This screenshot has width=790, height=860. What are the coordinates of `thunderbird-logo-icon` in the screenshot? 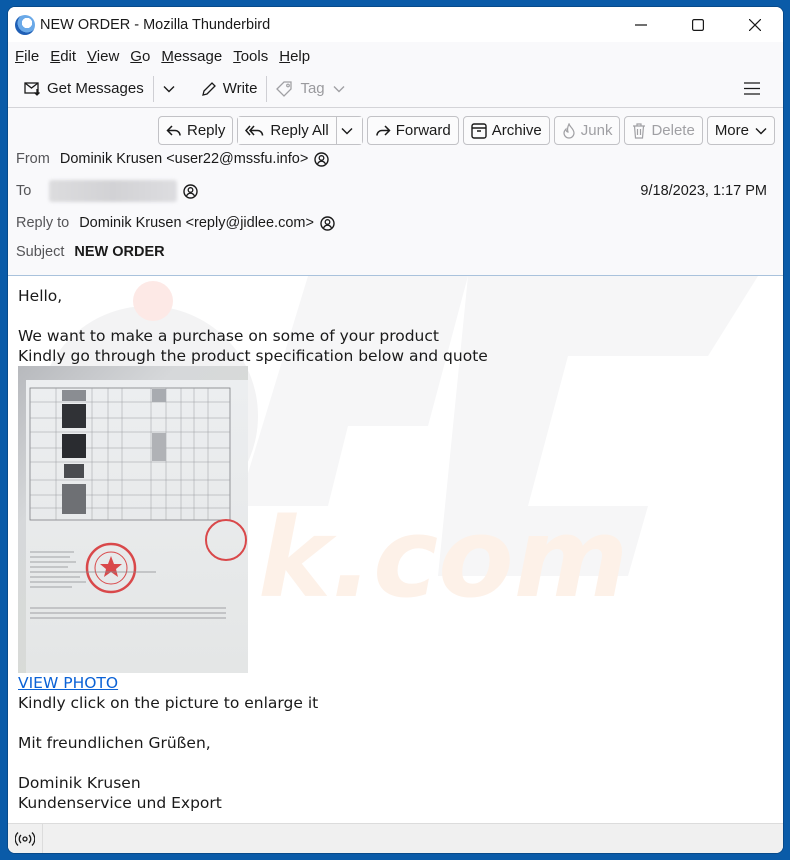 It's located at (25, 24).